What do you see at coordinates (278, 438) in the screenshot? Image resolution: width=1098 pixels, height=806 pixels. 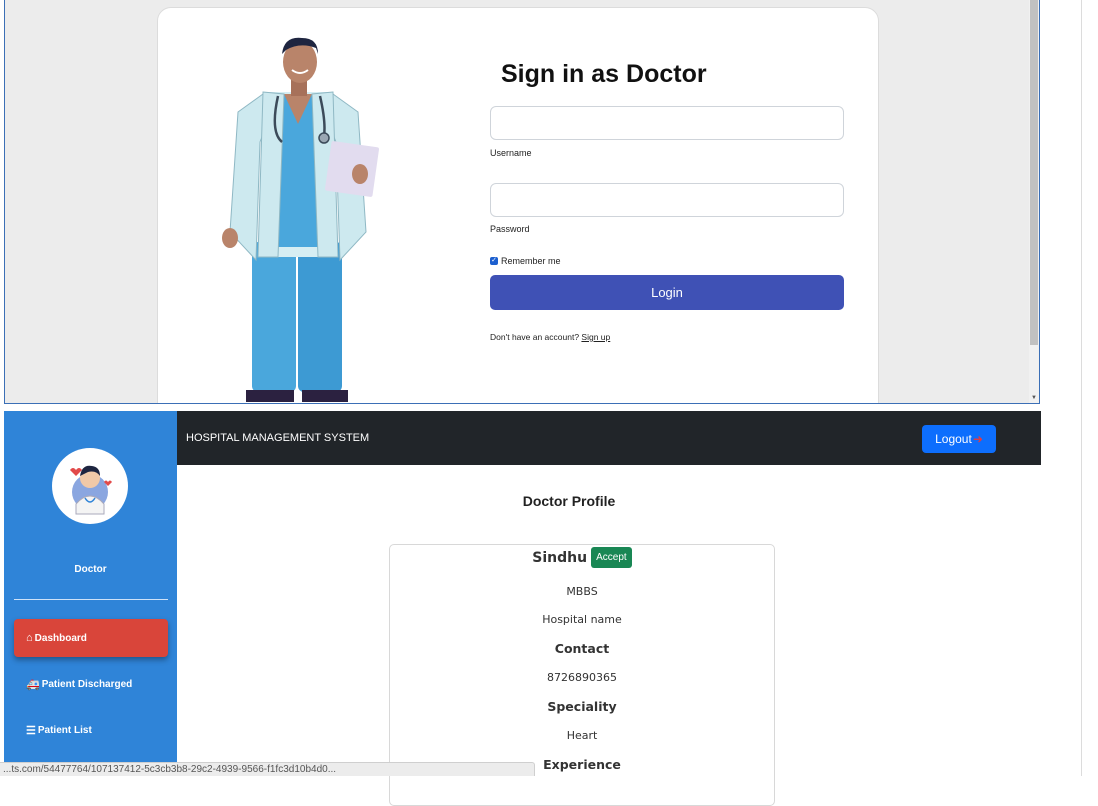 I see `brand-title: HOSPITAL MANAGEMENT SYSTEM` at bounding box center [278, 438].